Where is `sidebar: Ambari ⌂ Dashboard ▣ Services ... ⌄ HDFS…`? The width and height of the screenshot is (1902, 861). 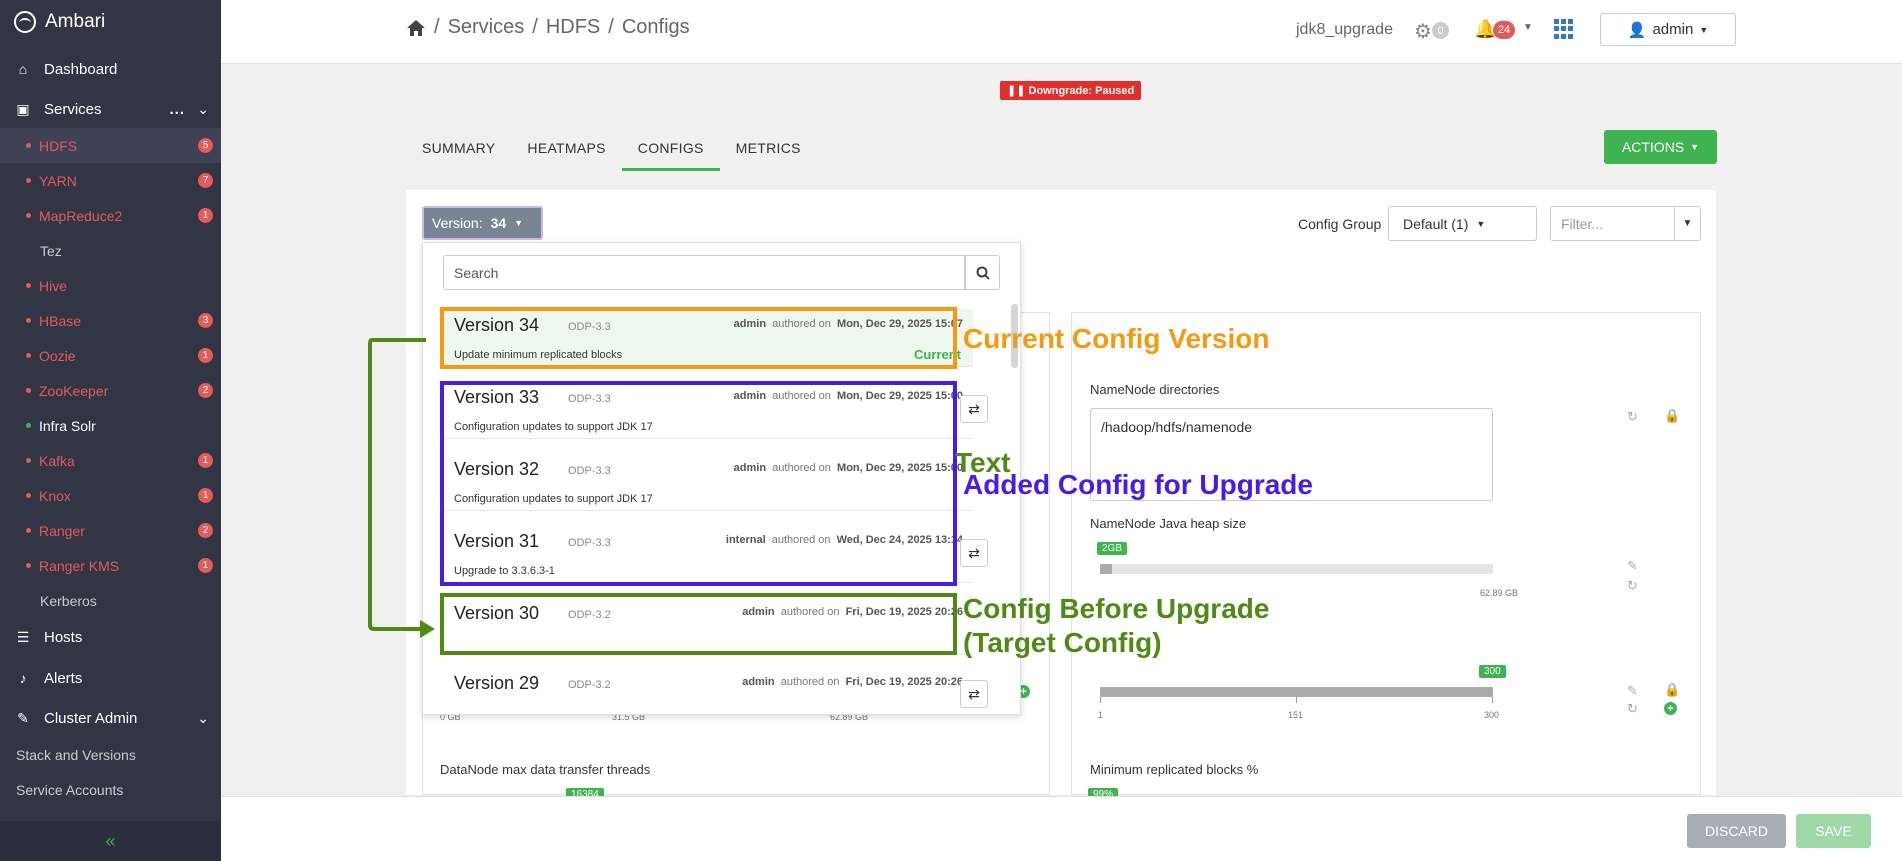
sidebar: Ambari ⌂ Dashboard ▣ Services ... ⌄ HDFS… is located at coordinates (110, 430).